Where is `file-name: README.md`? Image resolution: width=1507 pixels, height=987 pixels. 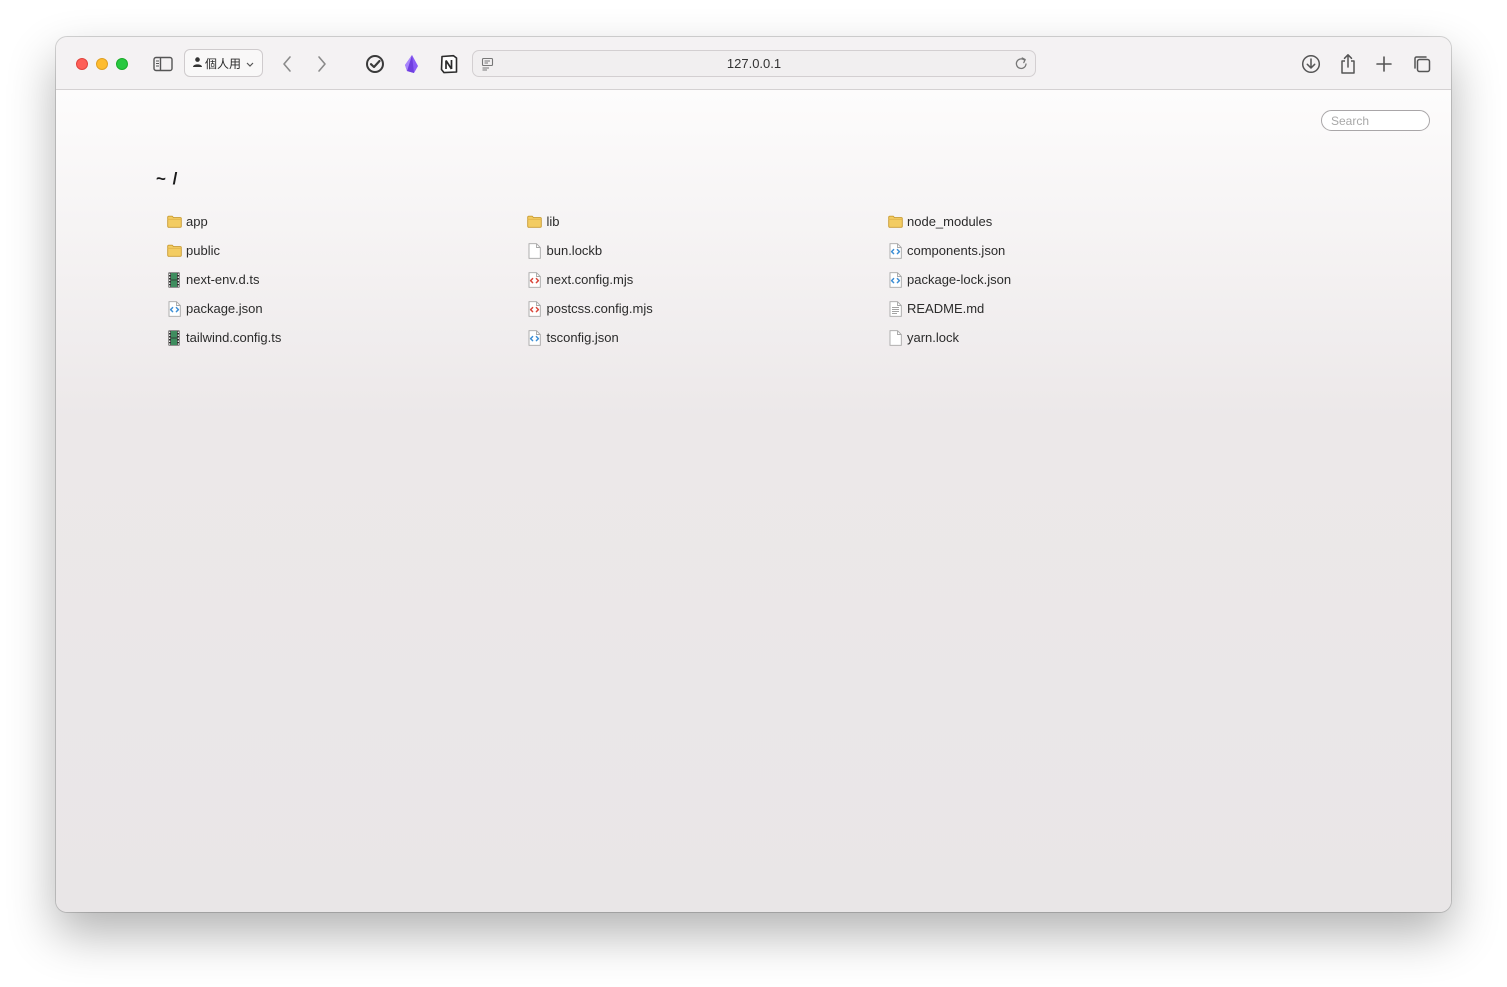 file-name: README.md is located at coordinates (946, 308).